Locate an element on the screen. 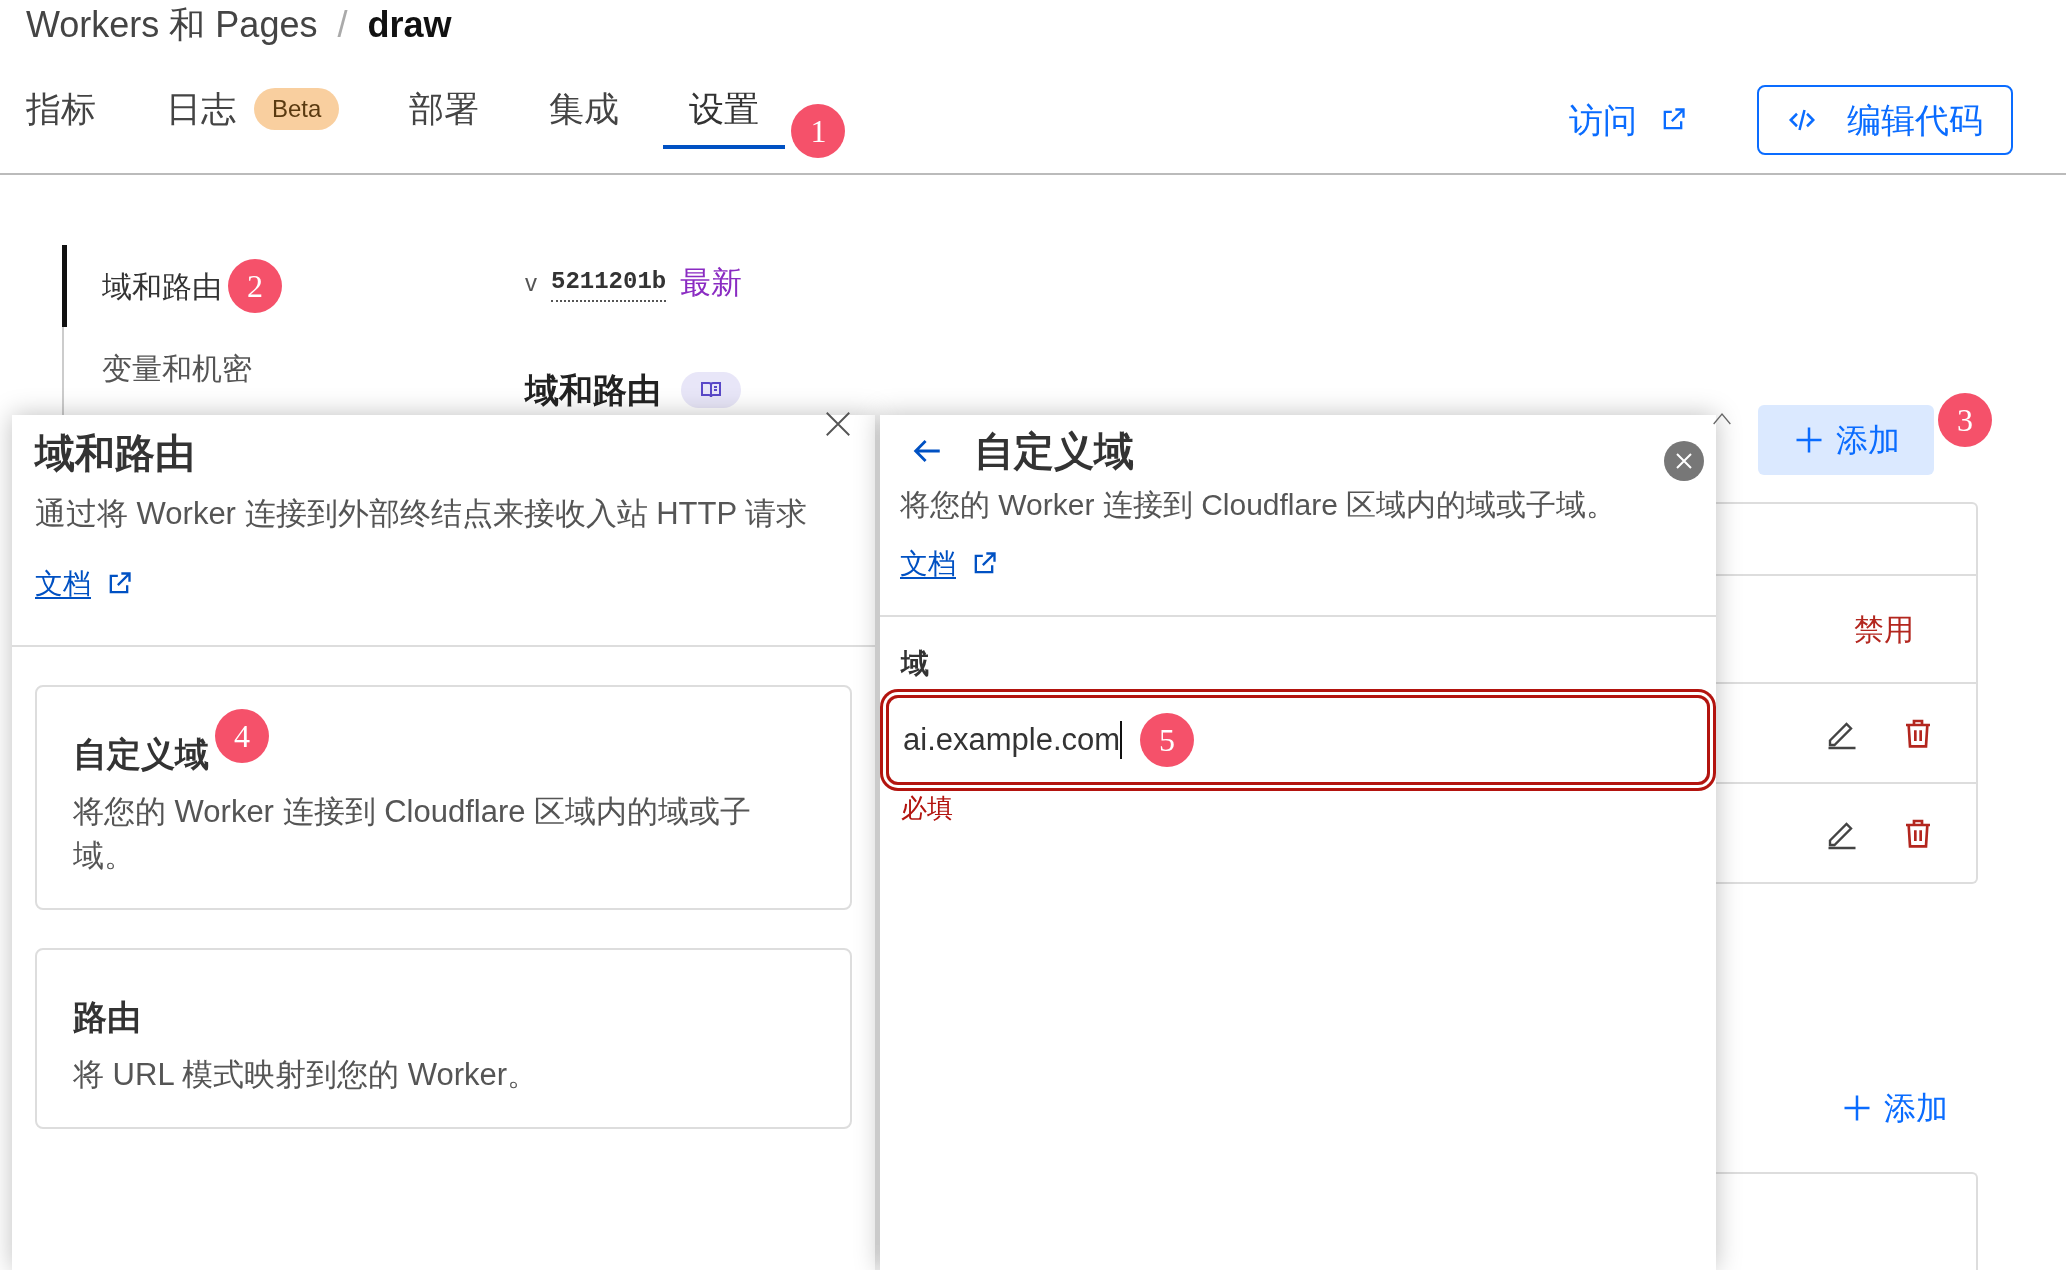  annotation-badge: 2 is located at coordinates (255, 286).